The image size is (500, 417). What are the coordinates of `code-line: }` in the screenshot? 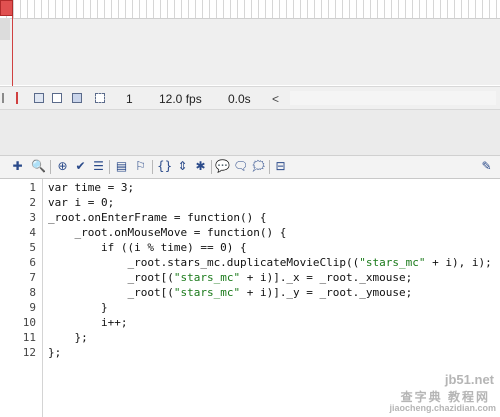 It's located at (78, 307).